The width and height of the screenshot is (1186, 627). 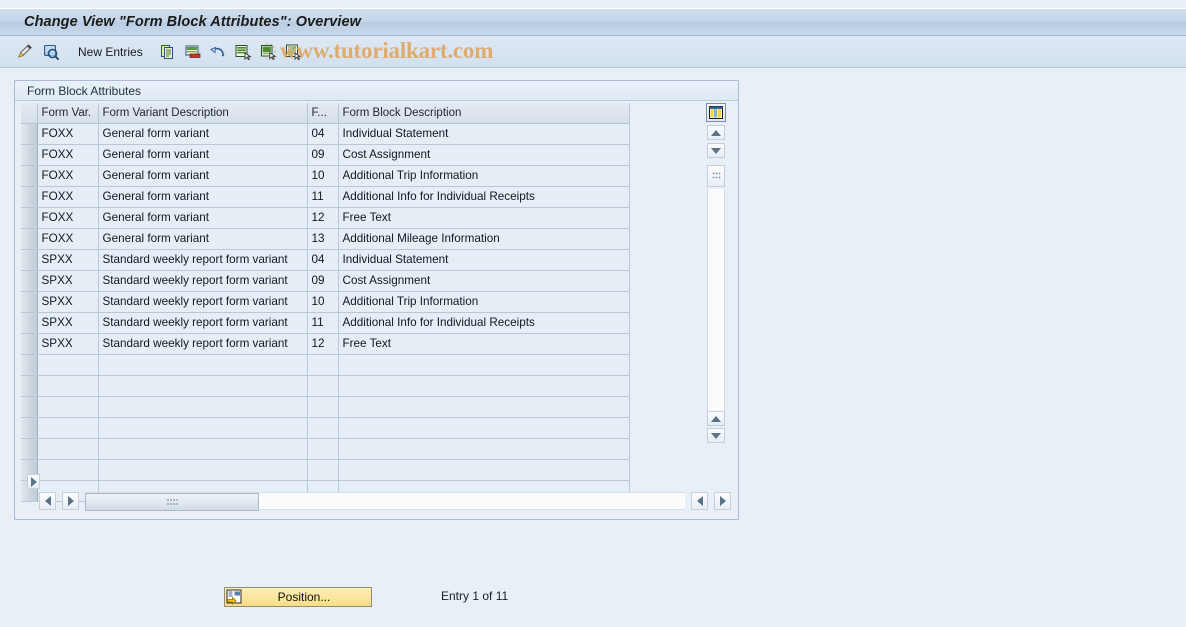 What do you see at coordinates (722, 501) in the screenshot?
I see `hscroll-right-button-end` at bounding box center [722, 501].